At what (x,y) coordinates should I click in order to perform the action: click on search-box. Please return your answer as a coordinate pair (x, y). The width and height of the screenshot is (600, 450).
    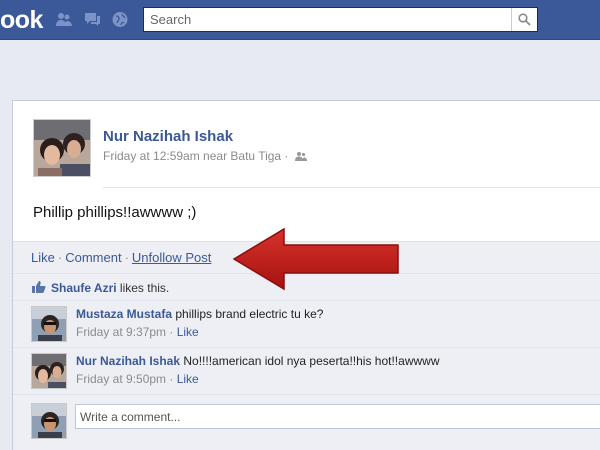
    Looking at the image, I should click on (340, 19).